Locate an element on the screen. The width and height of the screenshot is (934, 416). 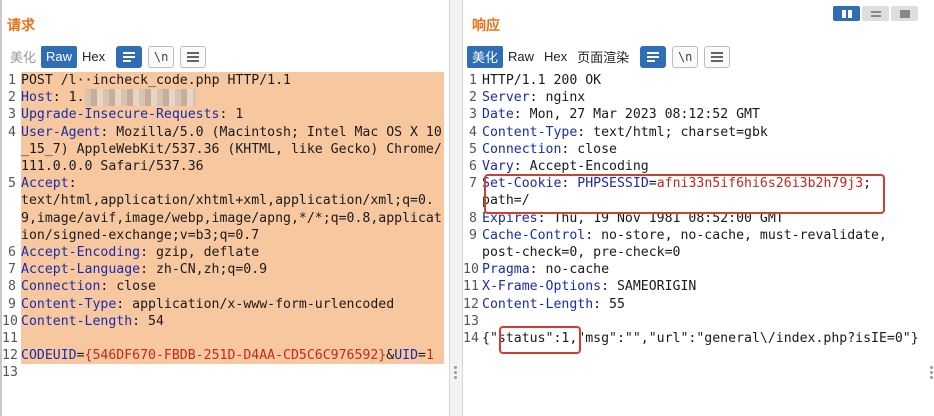
code-token: : Mon, 27 Mar 2023 08:12:52 GMT is located at coordinates (636, 115).